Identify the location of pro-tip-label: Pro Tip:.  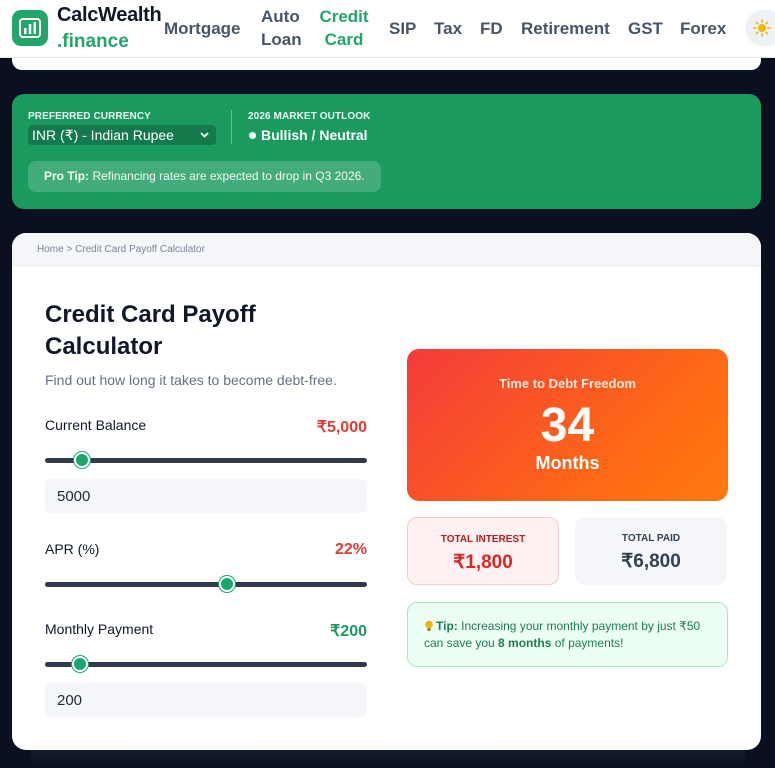
(67, 176).